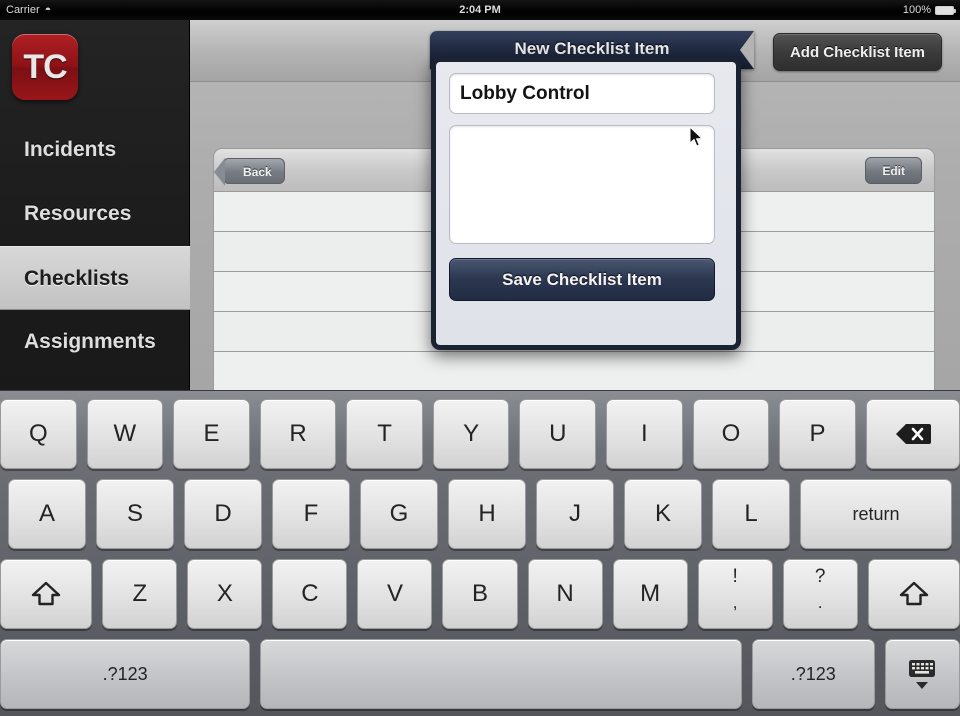 This screenshot has height=716, width=960. I want to click on key-numeric-left: .?123, so click(125, 674).